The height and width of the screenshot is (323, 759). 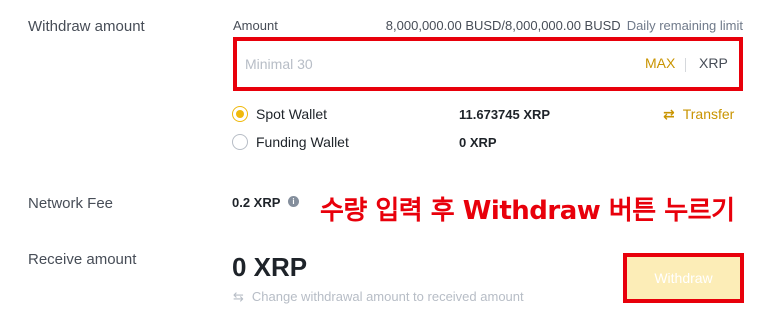 I want to click on receive-amount-label: Receive amount, so click(x=82, y=259).